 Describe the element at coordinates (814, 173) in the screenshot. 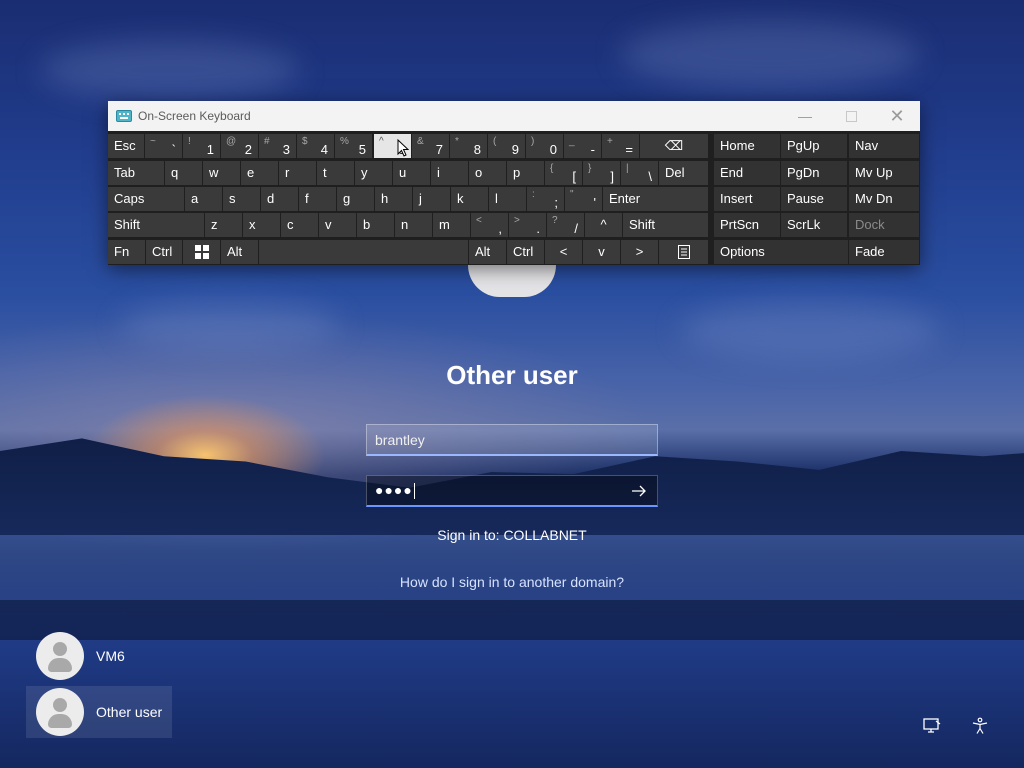

I see `key-pgdn: PgDn` at that location.